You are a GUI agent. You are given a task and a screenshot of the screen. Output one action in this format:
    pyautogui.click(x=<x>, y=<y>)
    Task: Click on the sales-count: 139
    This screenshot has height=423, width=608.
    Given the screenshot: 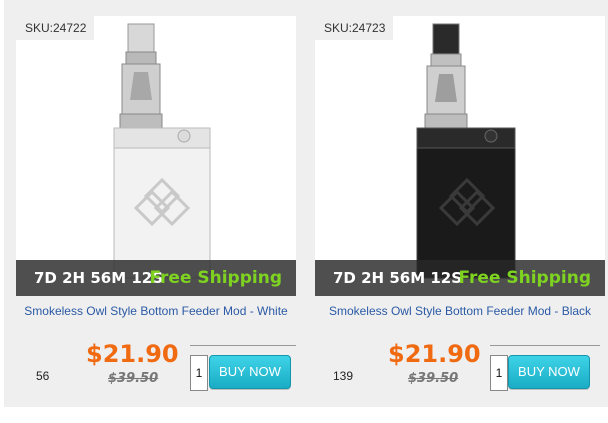 What is the action you would take?
    pyautogui.click(x=343, y=376)
    